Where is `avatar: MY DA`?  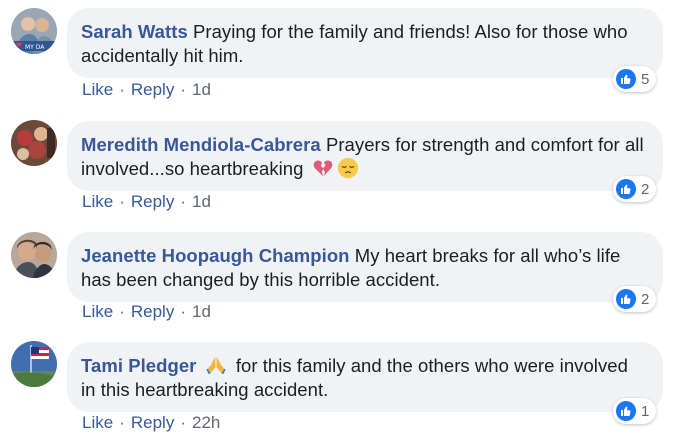 avatar: MY DA is located at coordinates (34, 31).